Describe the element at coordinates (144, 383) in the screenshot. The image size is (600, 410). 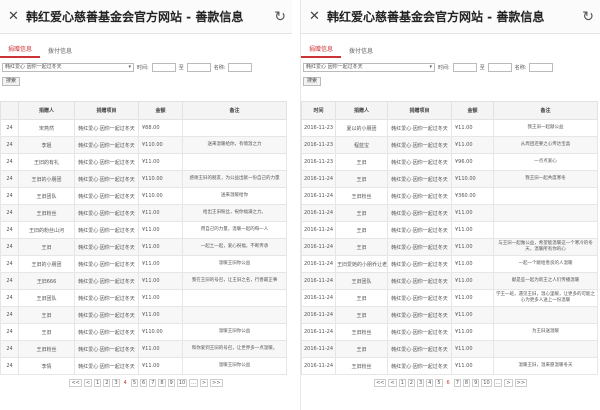
I see `page-link: 6` at that location.